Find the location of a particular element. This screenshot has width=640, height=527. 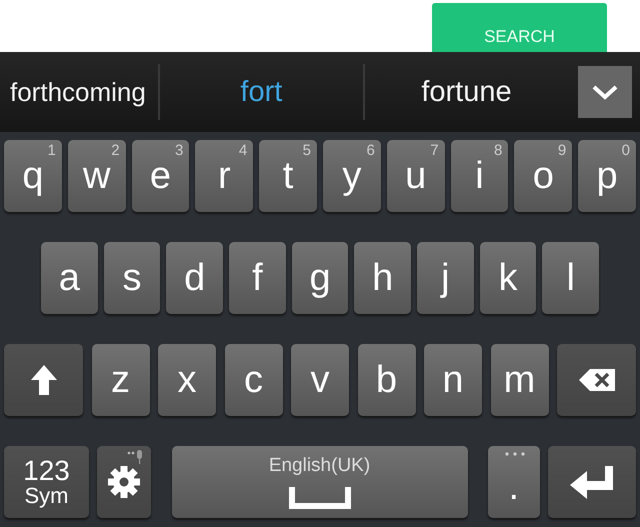

key-hint: 6 is located at coordinates (370, 150).